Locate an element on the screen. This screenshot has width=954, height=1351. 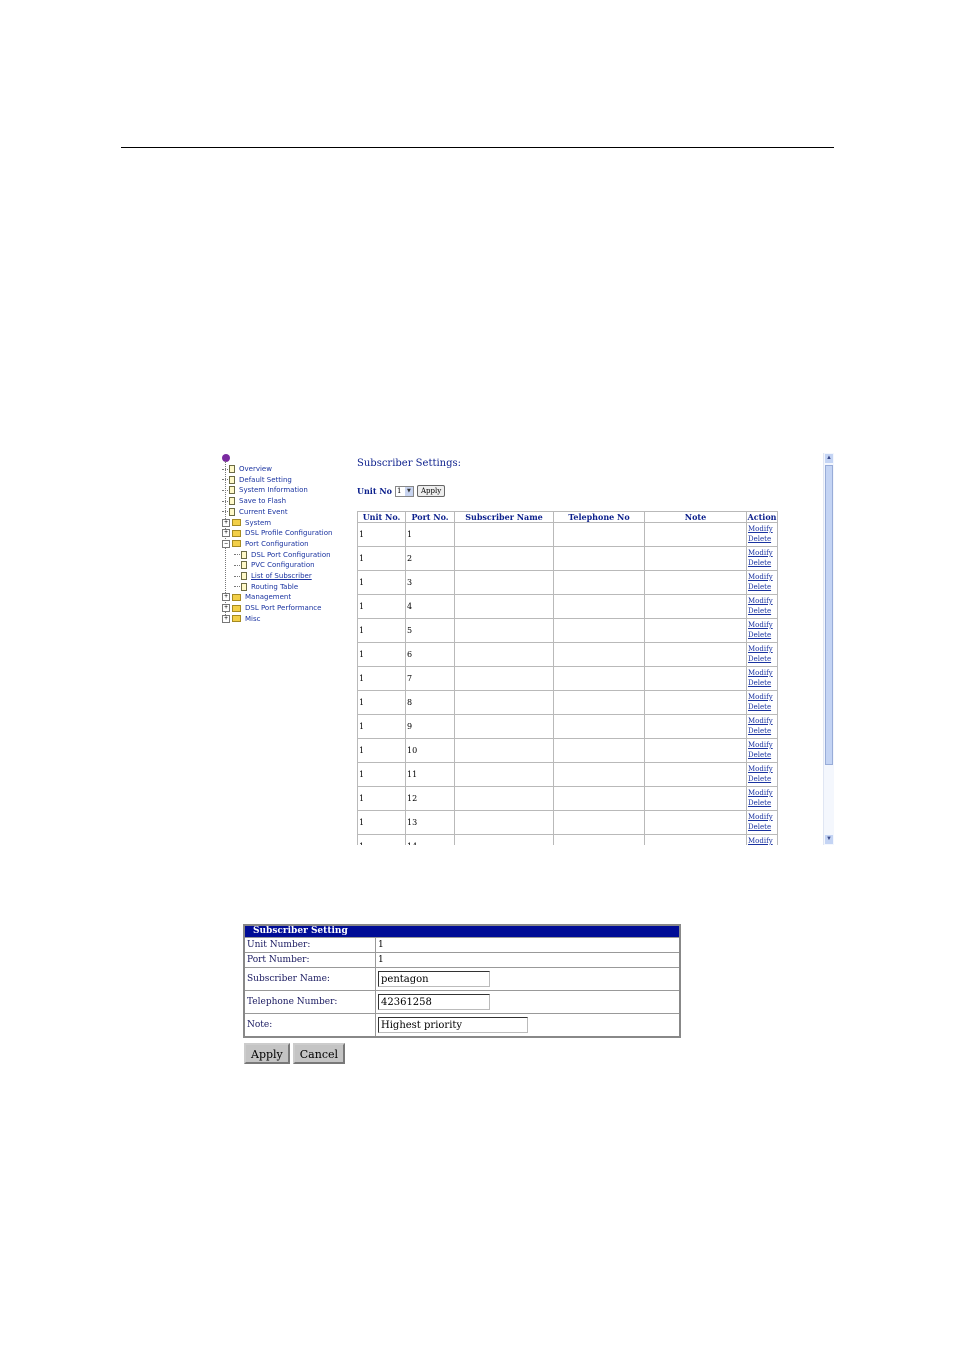
tree-item: PVC Configuration is located at coordinates (274, 565).